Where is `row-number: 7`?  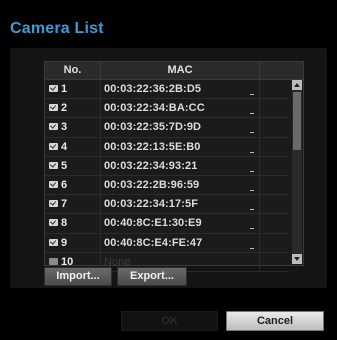 row-number: 7 is located at coordinates (64, 204).